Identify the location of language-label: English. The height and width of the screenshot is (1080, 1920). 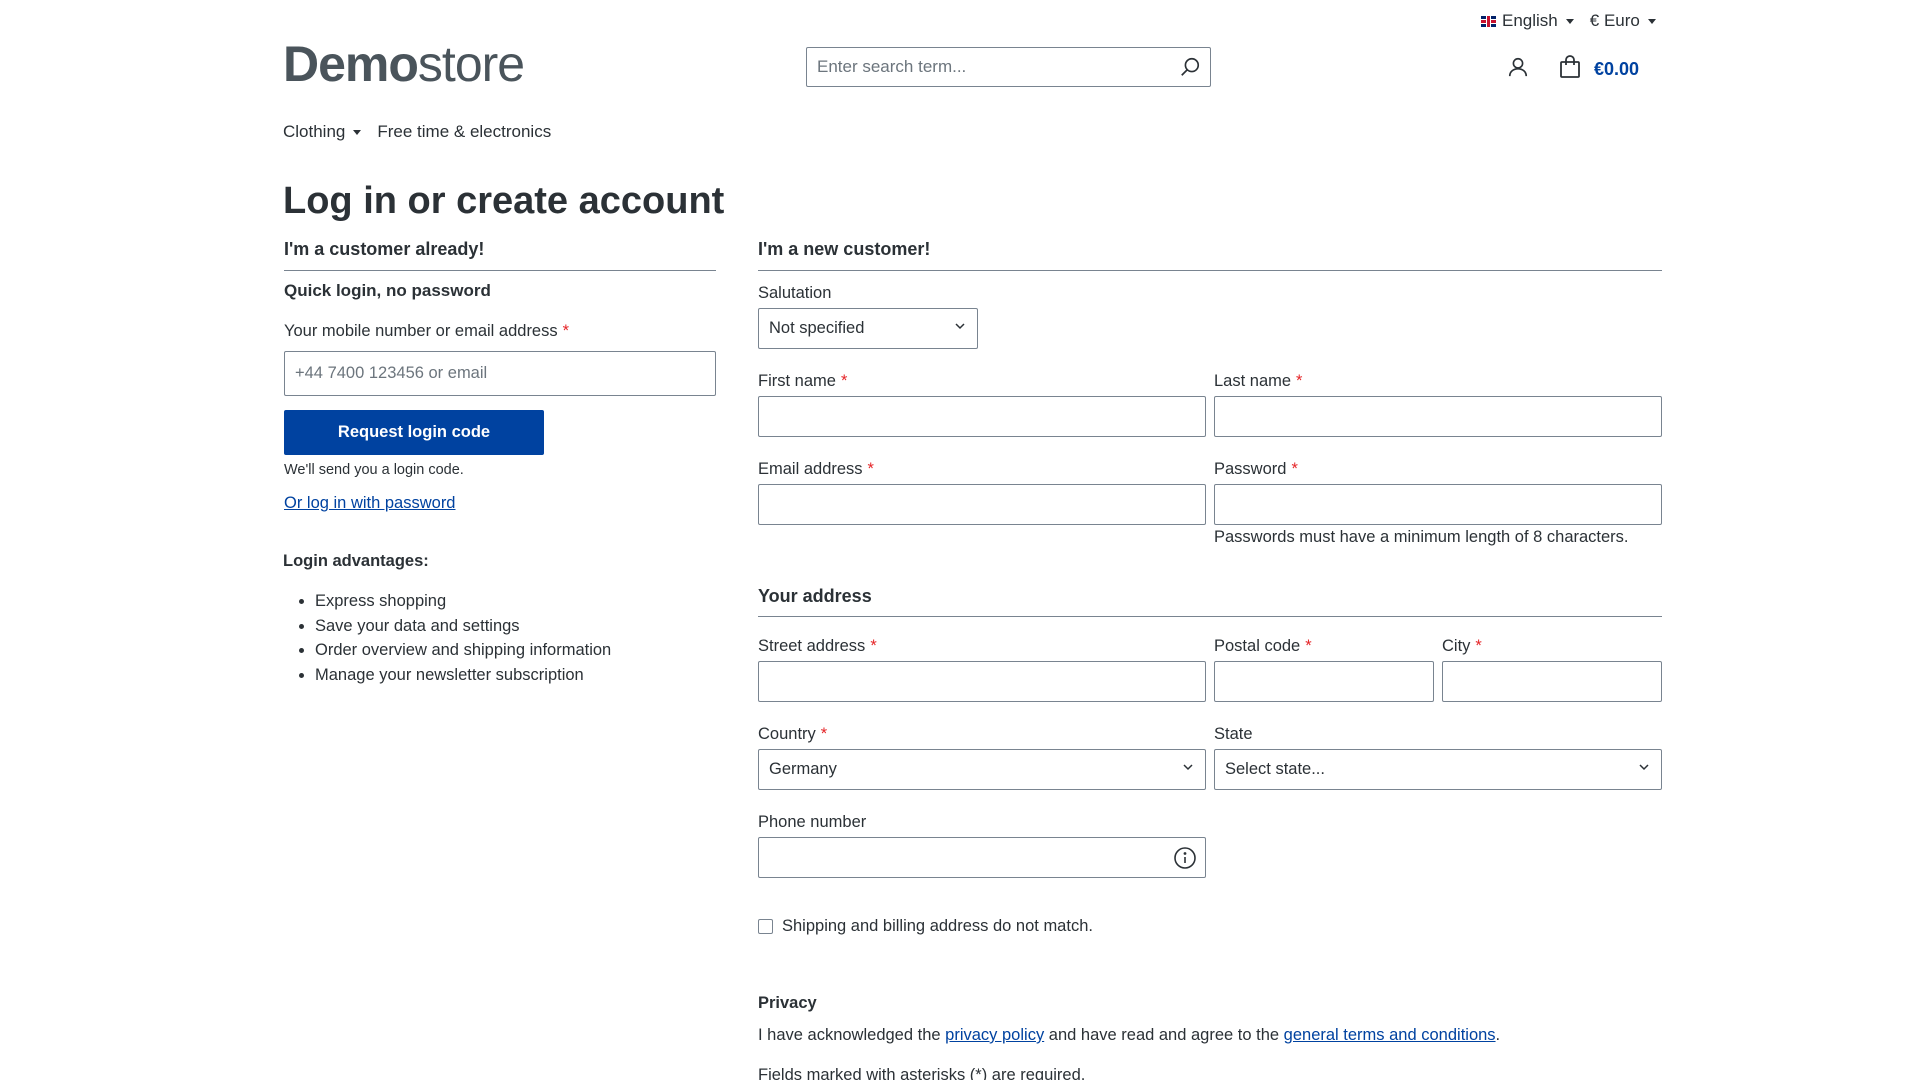
(1530, 20).